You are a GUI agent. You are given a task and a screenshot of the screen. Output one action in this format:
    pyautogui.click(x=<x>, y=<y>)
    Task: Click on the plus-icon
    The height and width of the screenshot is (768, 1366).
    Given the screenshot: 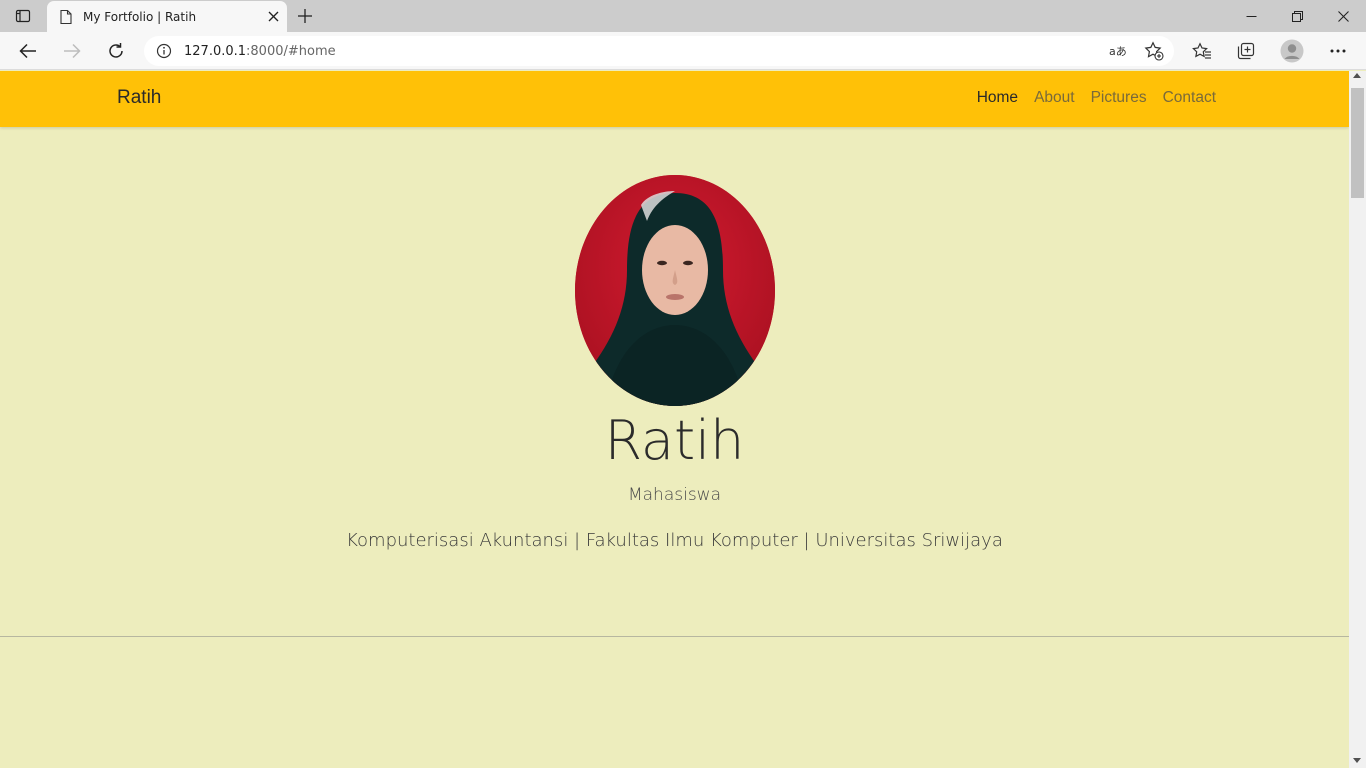 What is the action you would take?
    pyautogui.click(x=305, y=16)
    